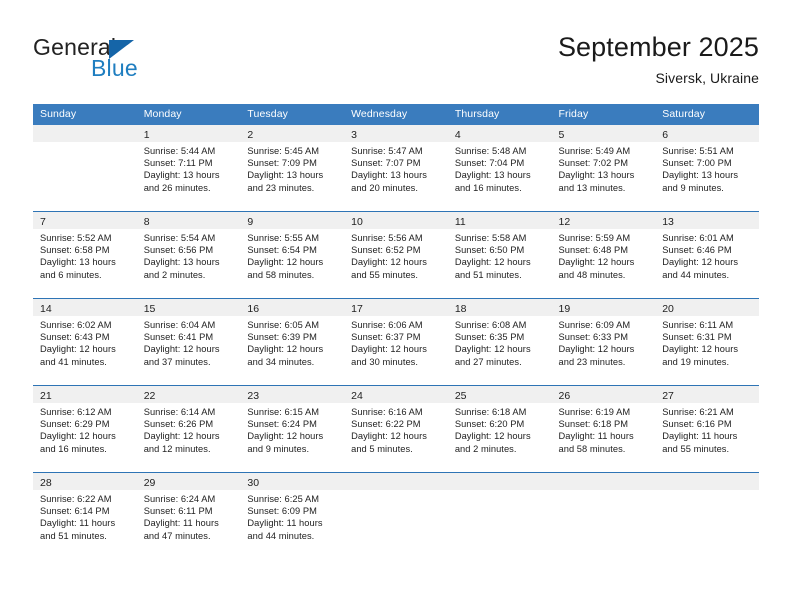  What do you see at coordinates (58, 114) in the screenshot?
I see `day-header-sunday: Sunday` at bounding box center [58, 114].